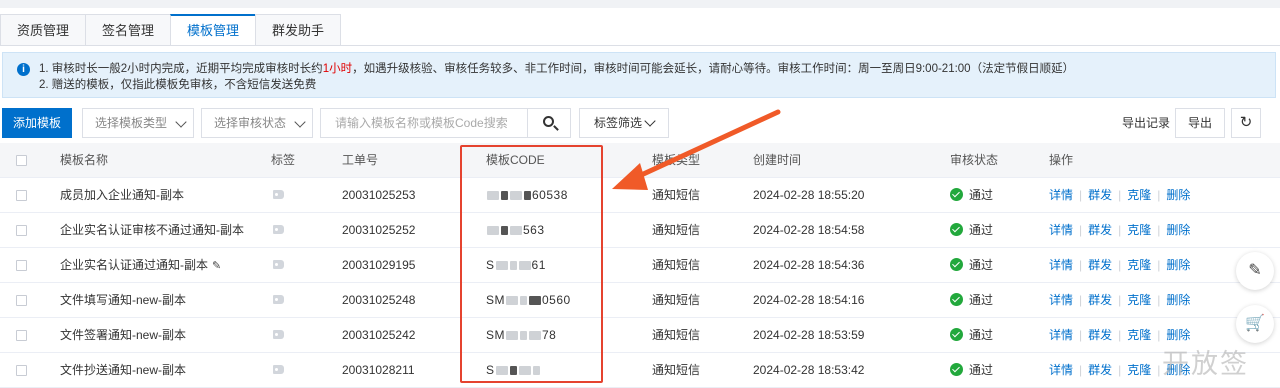 Image resolution: width=1280 pixels, height=388 pixels. What do you see at coordinates (178, 85) in the screenshot?
I see `notice-line-2: 2. 赠送的模板，仅指此模板免审核，不含短信发送免费` at bounding box center [178, 85].